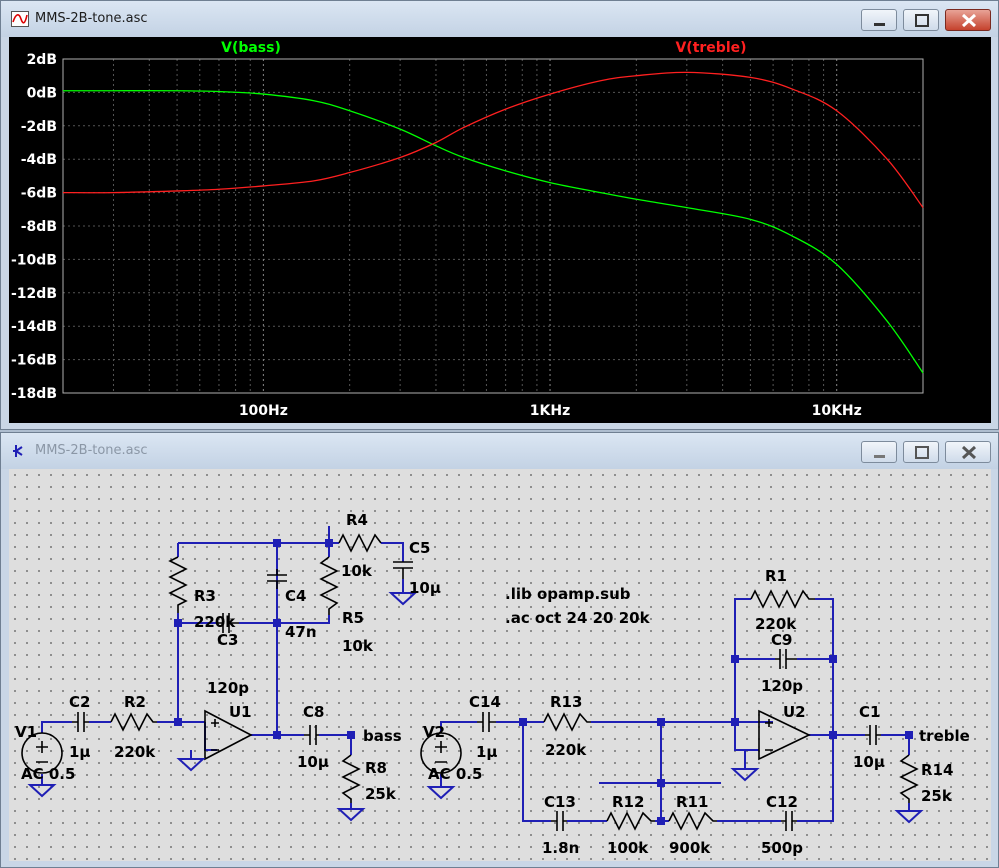  Describe the element at coordinates (776, 576) in the screenshot. I see `label-r1: R1` at that location.